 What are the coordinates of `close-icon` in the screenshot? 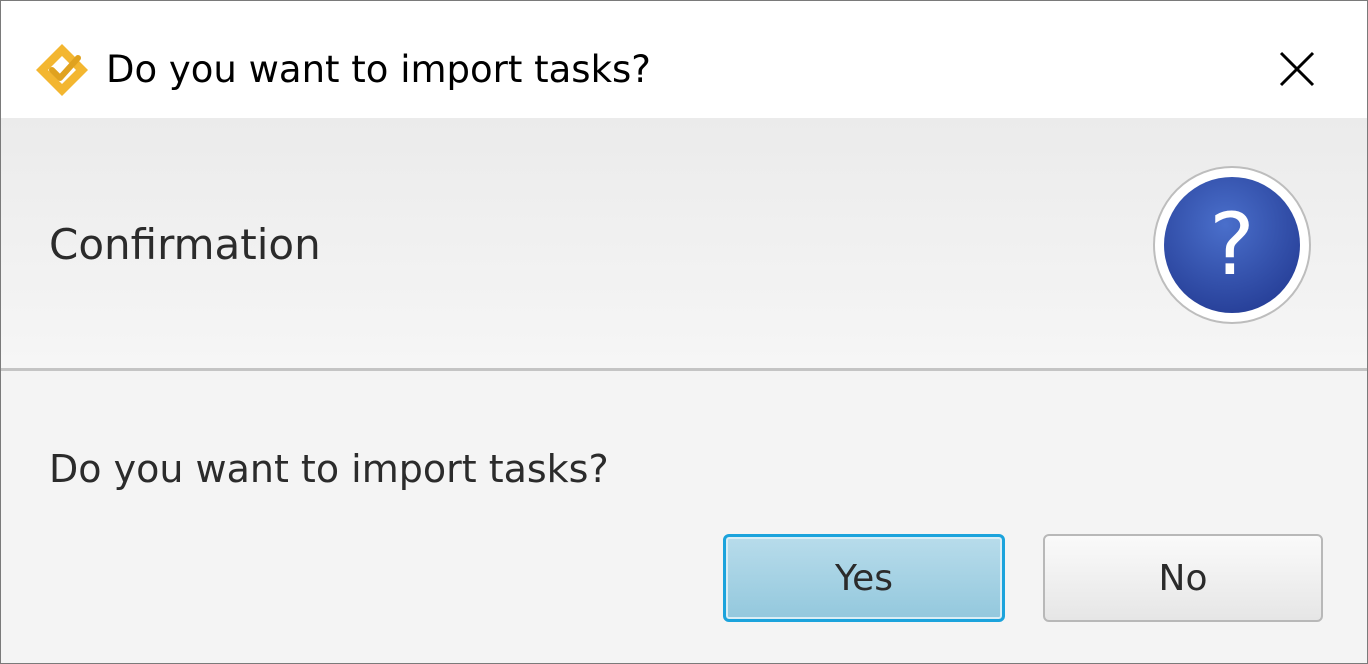 It's located at (1297, 69).